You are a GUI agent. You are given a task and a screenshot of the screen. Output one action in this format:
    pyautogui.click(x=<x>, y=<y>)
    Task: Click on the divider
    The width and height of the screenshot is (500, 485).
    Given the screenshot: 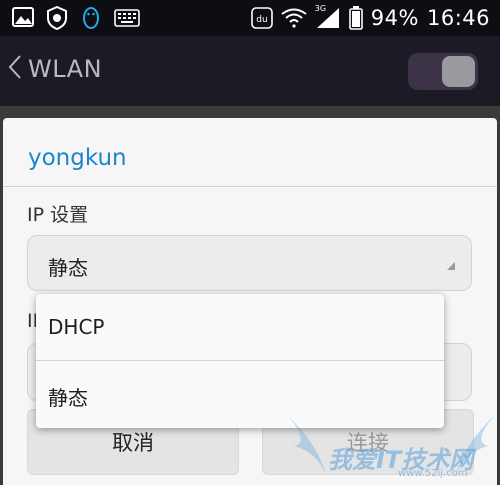 What is the action you would take?
    pyautogui.click(x=250, y=186)
    